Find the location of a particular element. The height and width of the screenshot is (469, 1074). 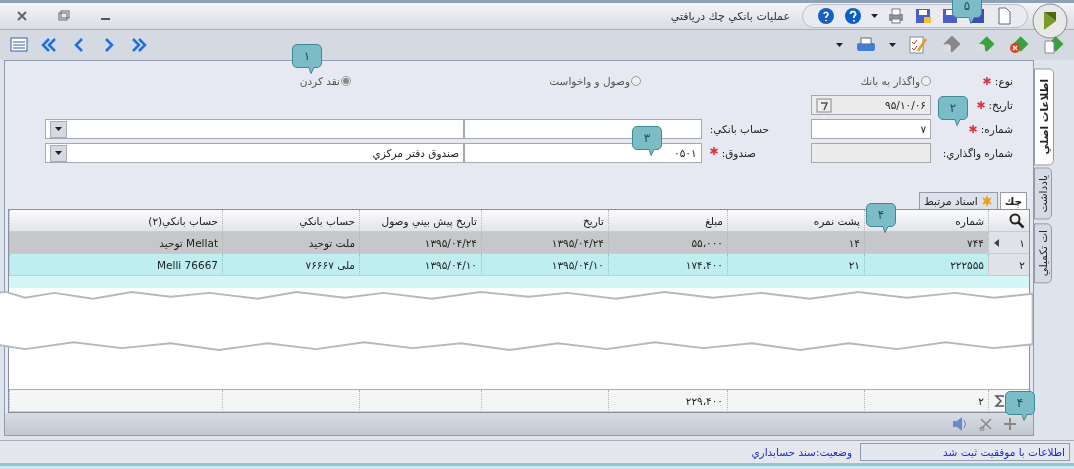

table-cell: ۱۷۴،۴۰۰ is located at coordinates (704, 264).